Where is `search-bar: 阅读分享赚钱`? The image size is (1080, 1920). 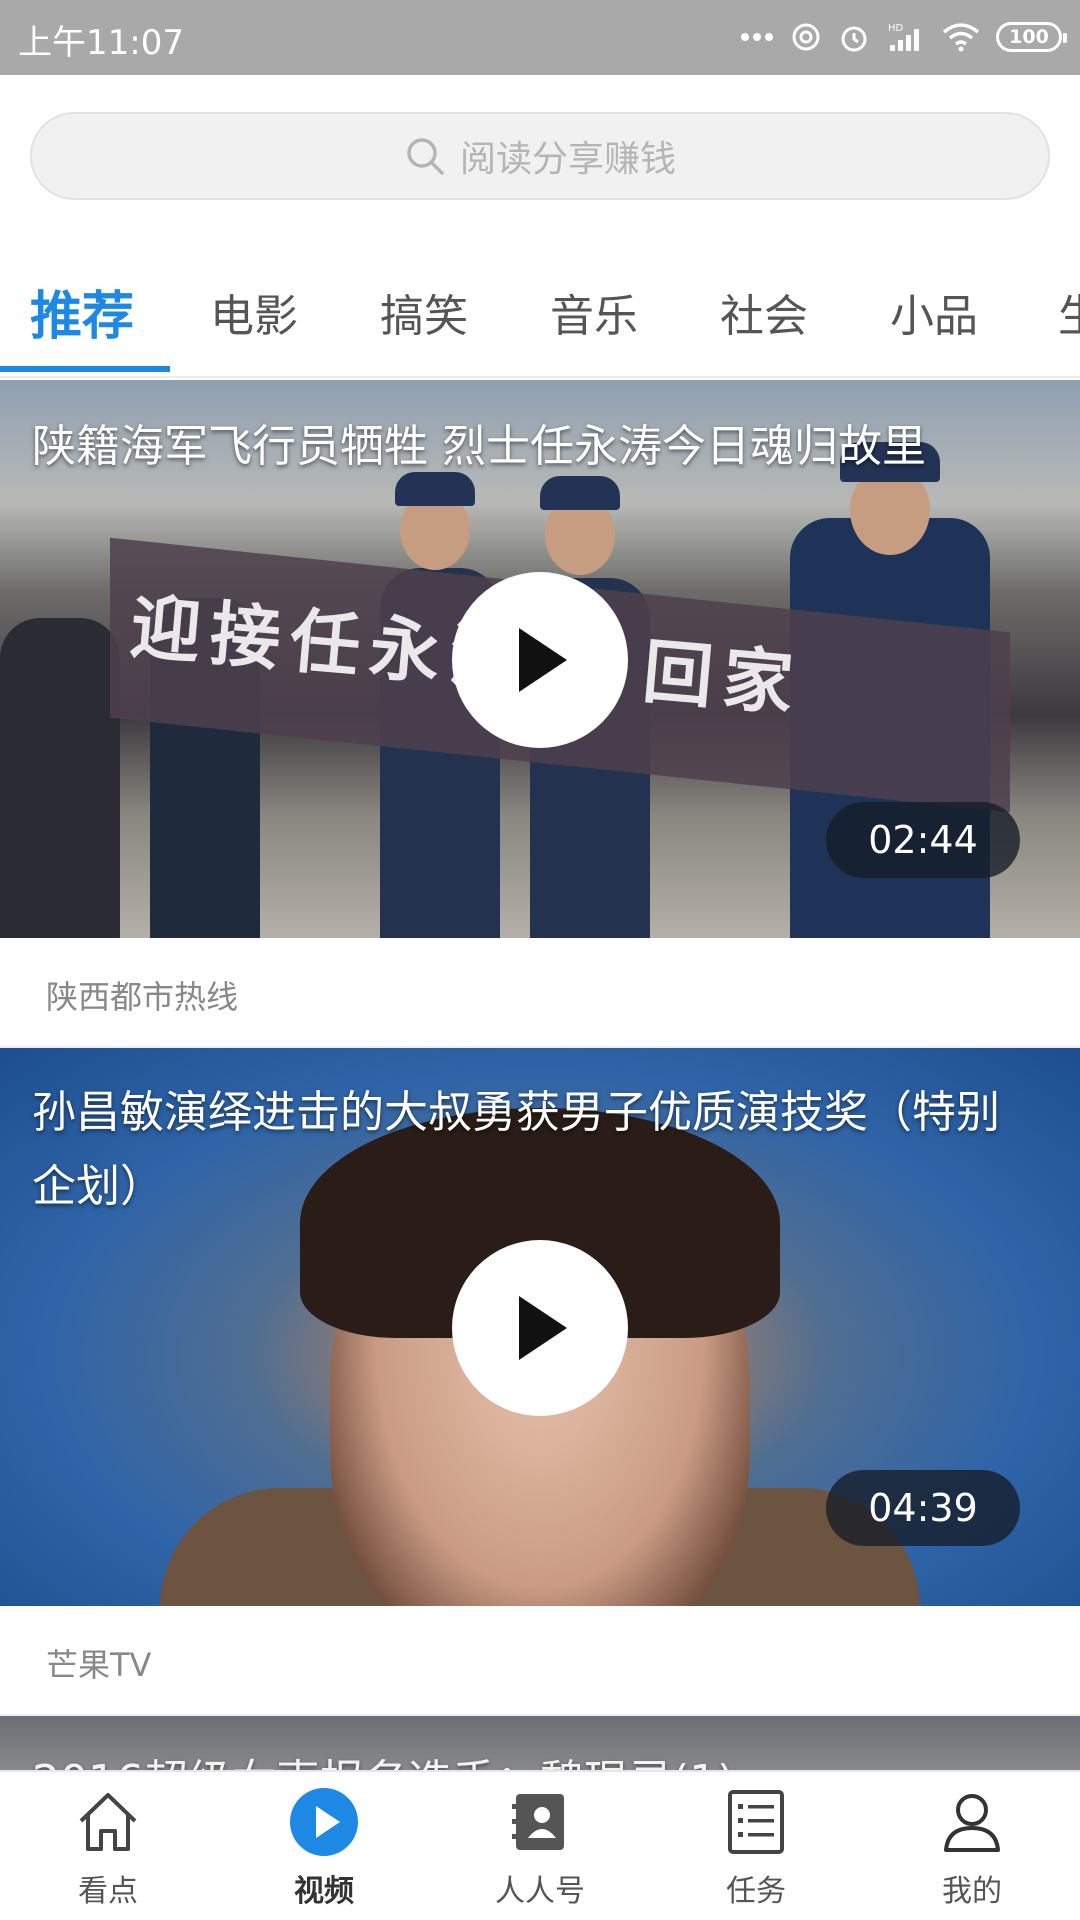
search-bar: 阅读分享赚钱 is located at coordinates (540, 156).